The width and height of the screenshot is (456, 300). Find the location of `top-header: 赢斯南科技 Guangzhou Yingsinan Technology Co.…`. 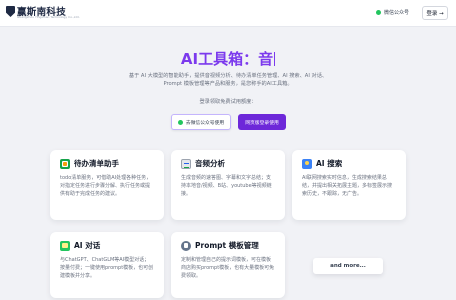

top-header: 赢斯南科技 Guangzhou Yingsinan Technology Co.… is located at coordinates (228, 13).